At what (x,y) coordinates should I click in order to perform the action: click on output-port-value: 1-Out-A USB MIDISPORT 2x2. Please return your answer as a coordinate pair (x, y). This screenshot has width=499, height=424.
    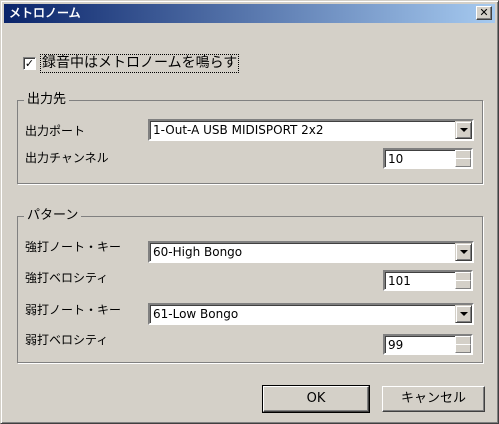
    Looking at the image, I should click on (238, 130).